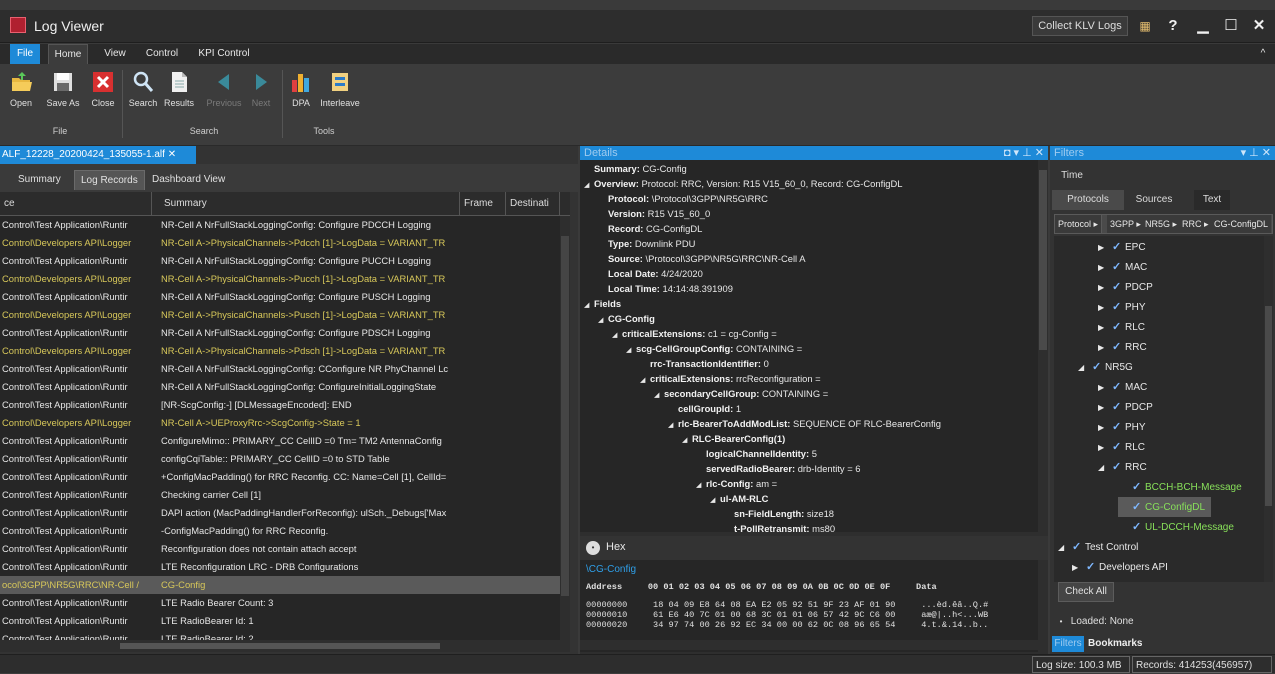 Image resolution: width=1275 pixels, height=674 pixels. Describe the element at coordinates (103, 88) in the screenshot. I see `close-file-button: Close` at that location.